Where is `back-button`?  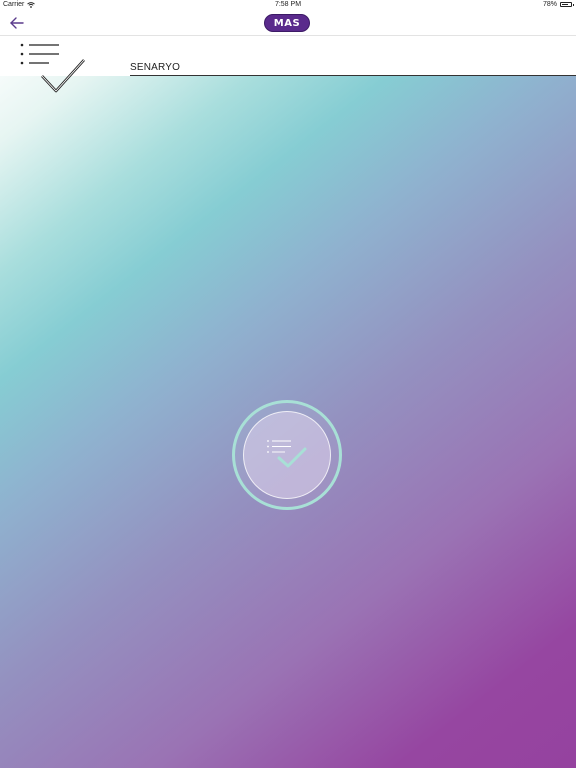 back-button is located at coordinates (17, 23).